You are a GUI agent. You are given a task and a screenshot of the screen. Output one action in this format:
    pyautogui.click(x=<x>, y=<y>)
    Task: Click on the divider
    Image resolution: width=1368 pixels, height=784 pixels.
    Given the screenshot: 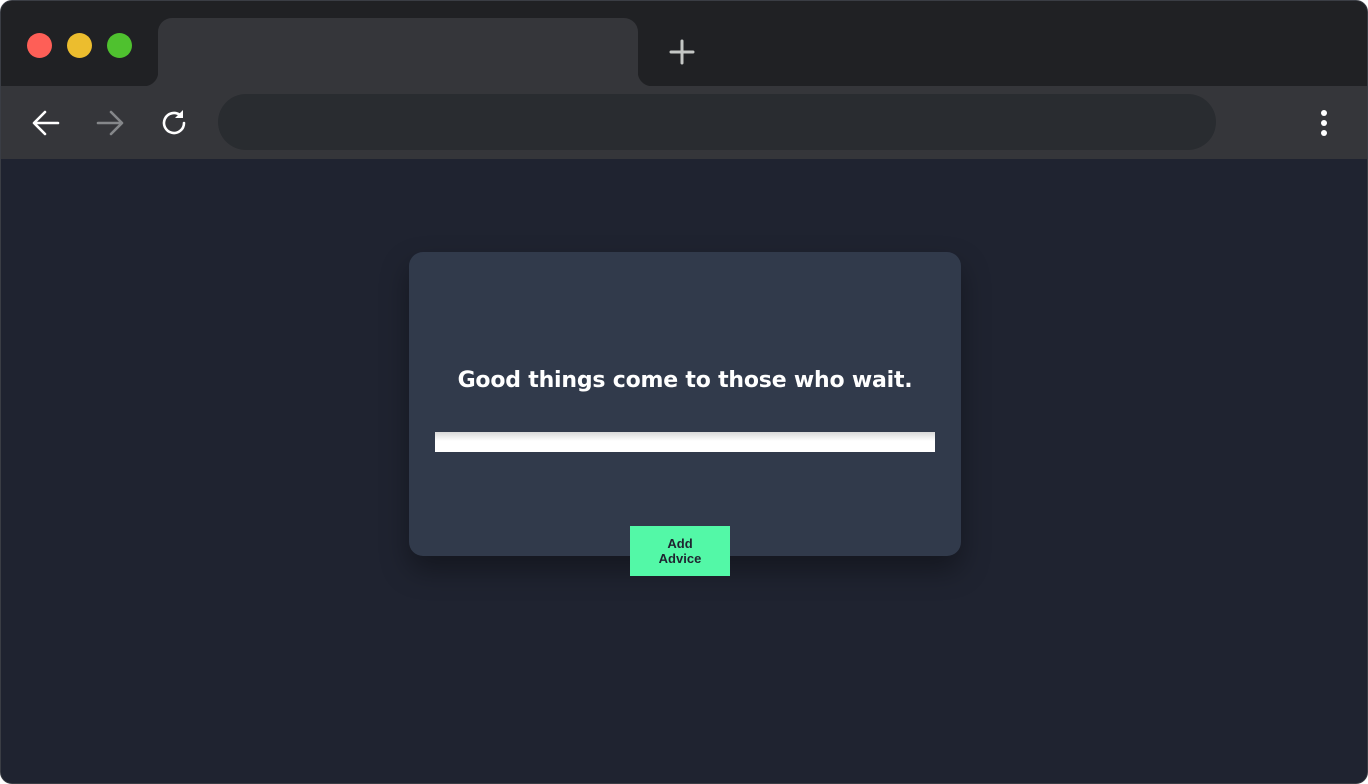 What is the action you would take?
    pyautogui.click(x=685, y=442)
    